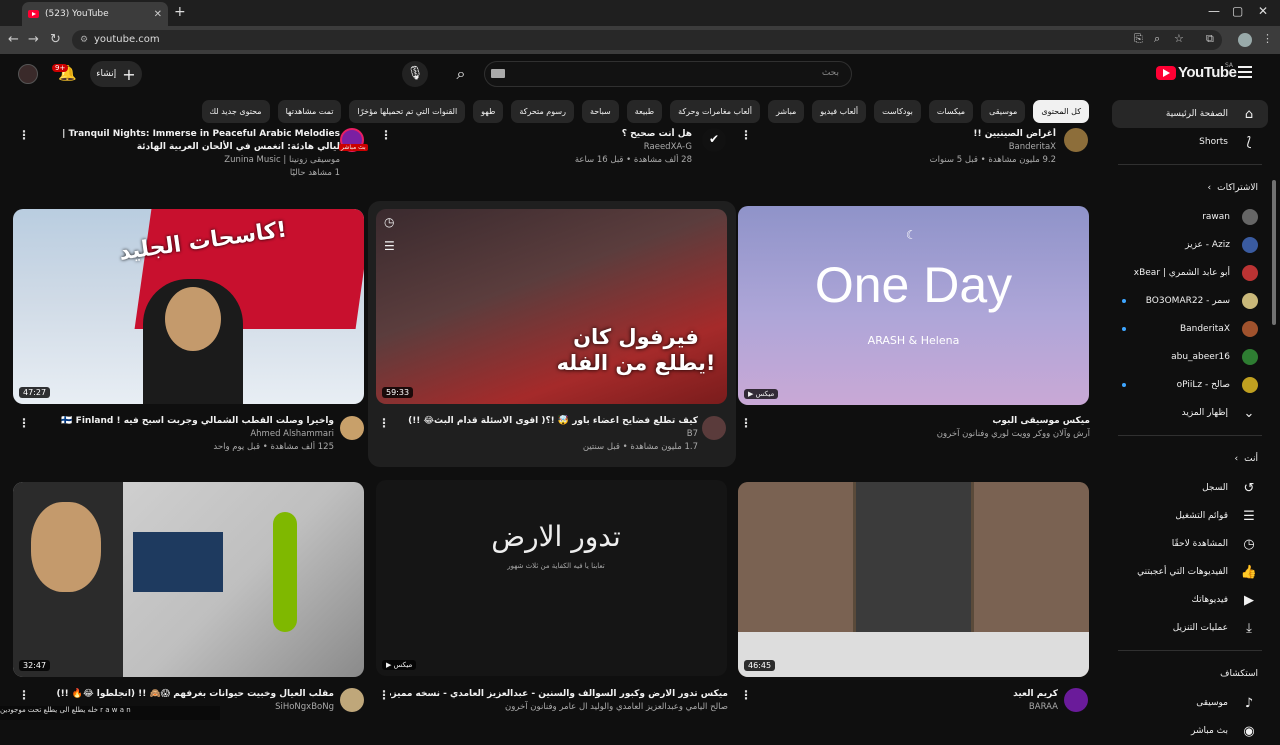 The width and height of the screenshot is (1280, 745). What do you see at coordinates (188, 306) in the screenshot?
I see `video-thumbnail: كاسحات الجليد! 47:27` at bounding box center [188, 306].